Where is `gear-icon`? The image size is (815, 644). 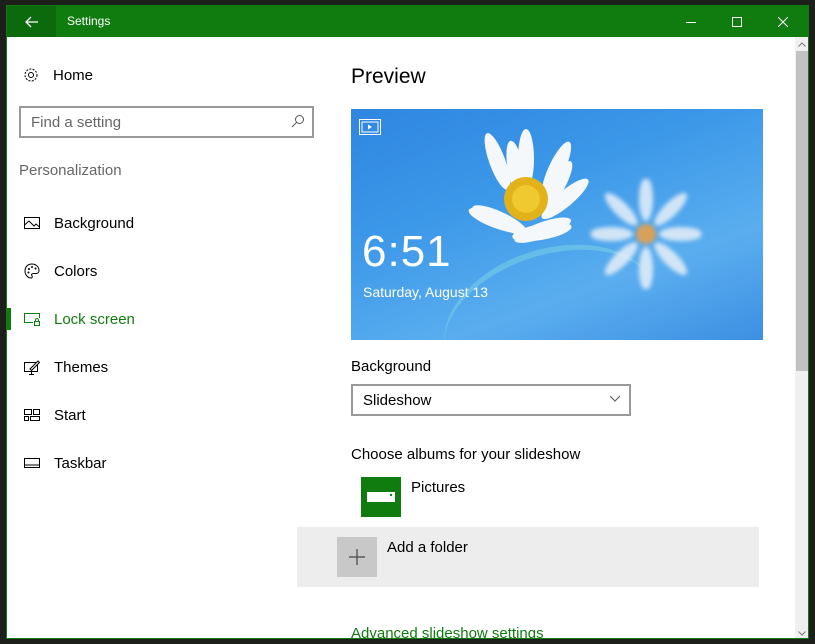
gear-icon is located at coordinates (31, 75).